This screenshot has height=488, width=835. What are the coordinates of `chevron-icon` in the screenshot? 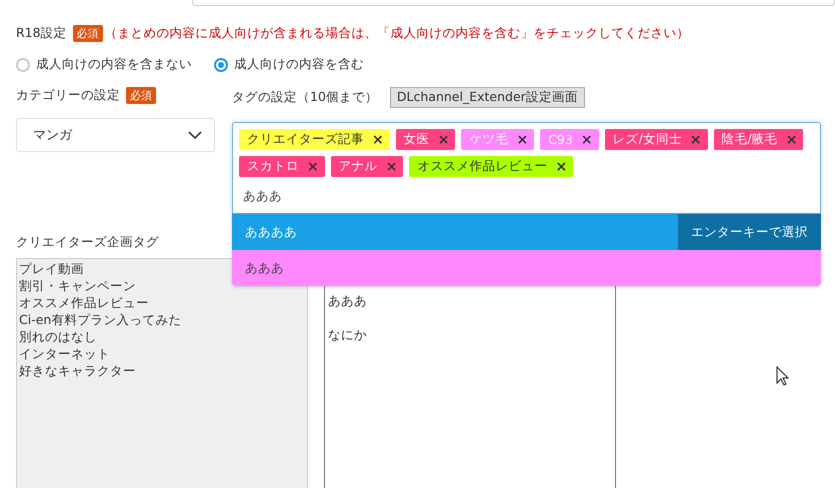 It's located at (195, 135).